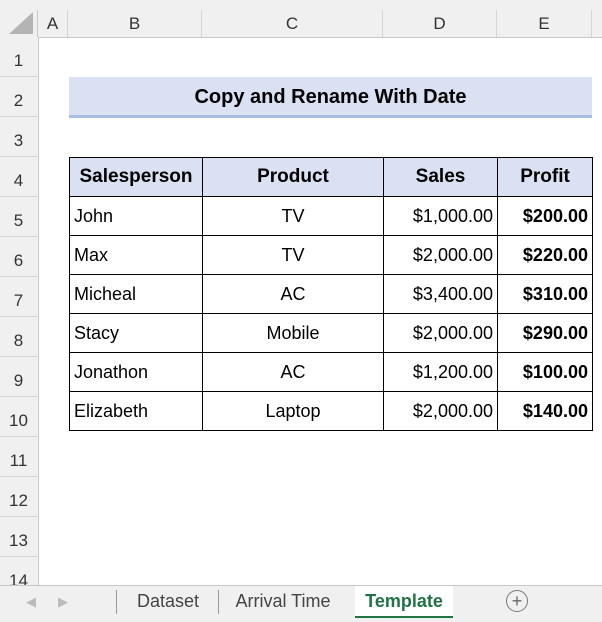 The width and height of the screenshot is (602, 622). What do you see at coordinates (545, 255) in the screenshot?
I see `profit-cell: $220.00` at bounding box center [545, 255].